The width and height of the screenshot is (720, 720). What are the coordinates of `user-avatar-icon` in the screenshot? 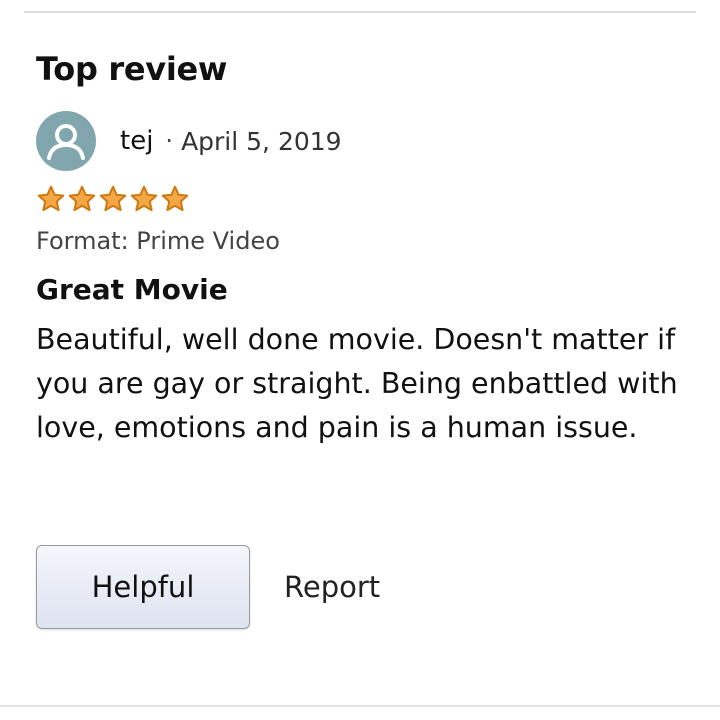 It's located at (66, 141).